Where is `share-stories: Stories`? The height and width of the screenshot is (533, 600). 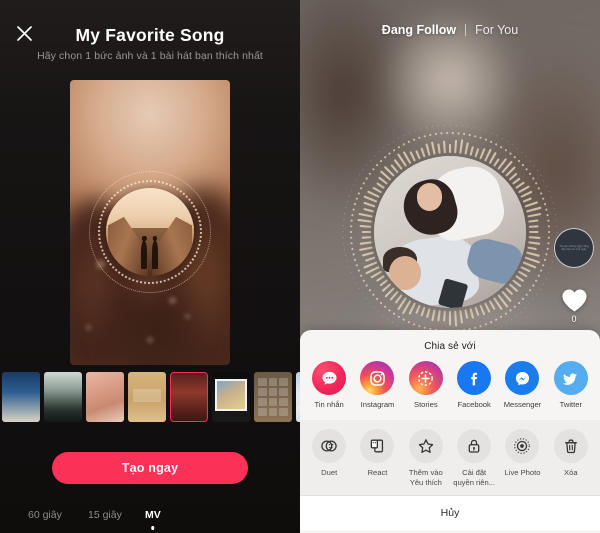 share-stories: Stories is located at coordinates (426, 385).